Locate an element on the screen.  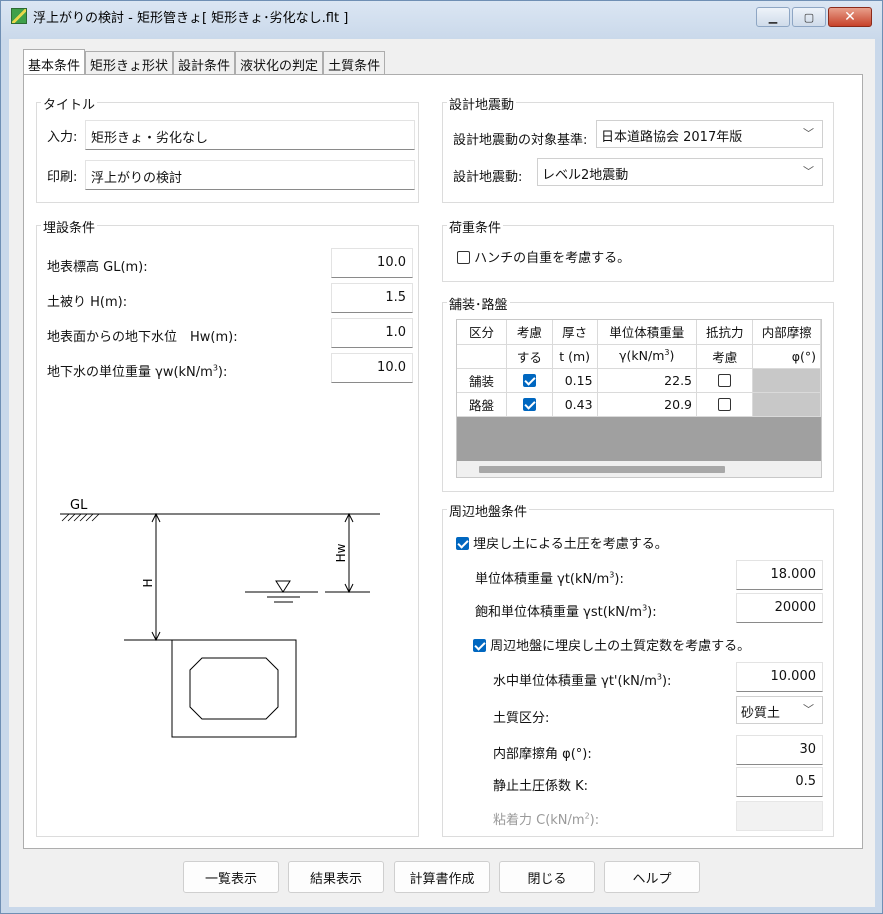
help-button: ヘルプ is located at coordinates (652, 877).